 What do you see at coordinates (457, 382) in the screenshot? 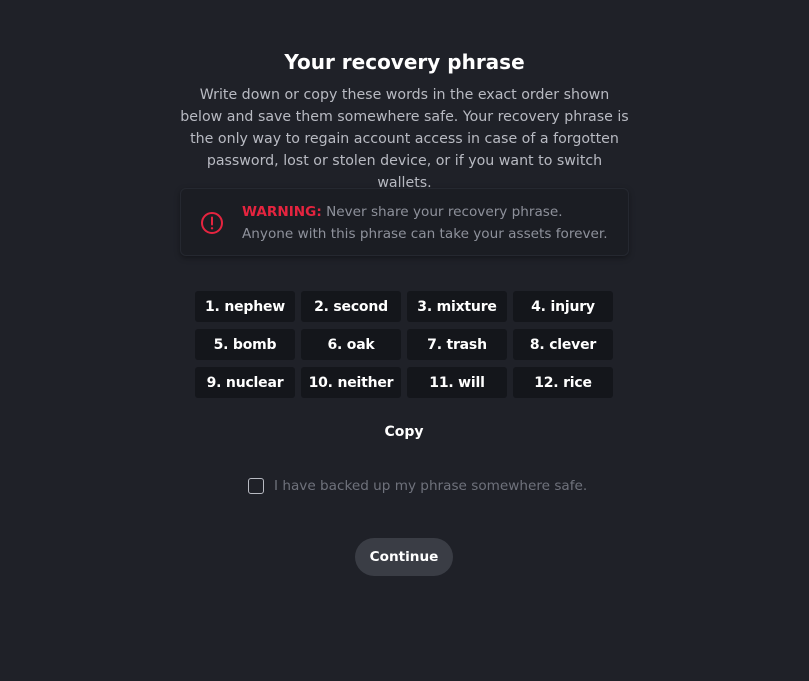
I see `phrase-word-11: 11. will` at bounding box center [457, 382].